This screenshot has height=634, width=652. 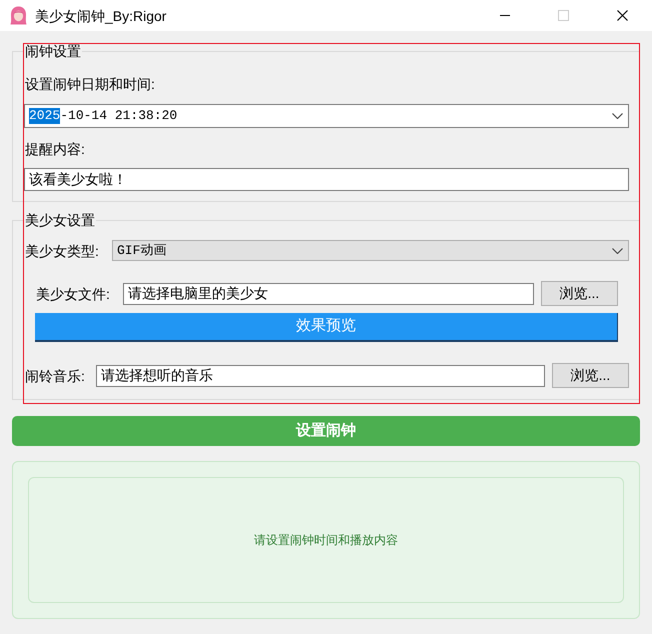 What do you see at coordinates (326, 179) in the screenshot?
I see `message-input: 该看美少女啦！` at bounding box center [326, 179].